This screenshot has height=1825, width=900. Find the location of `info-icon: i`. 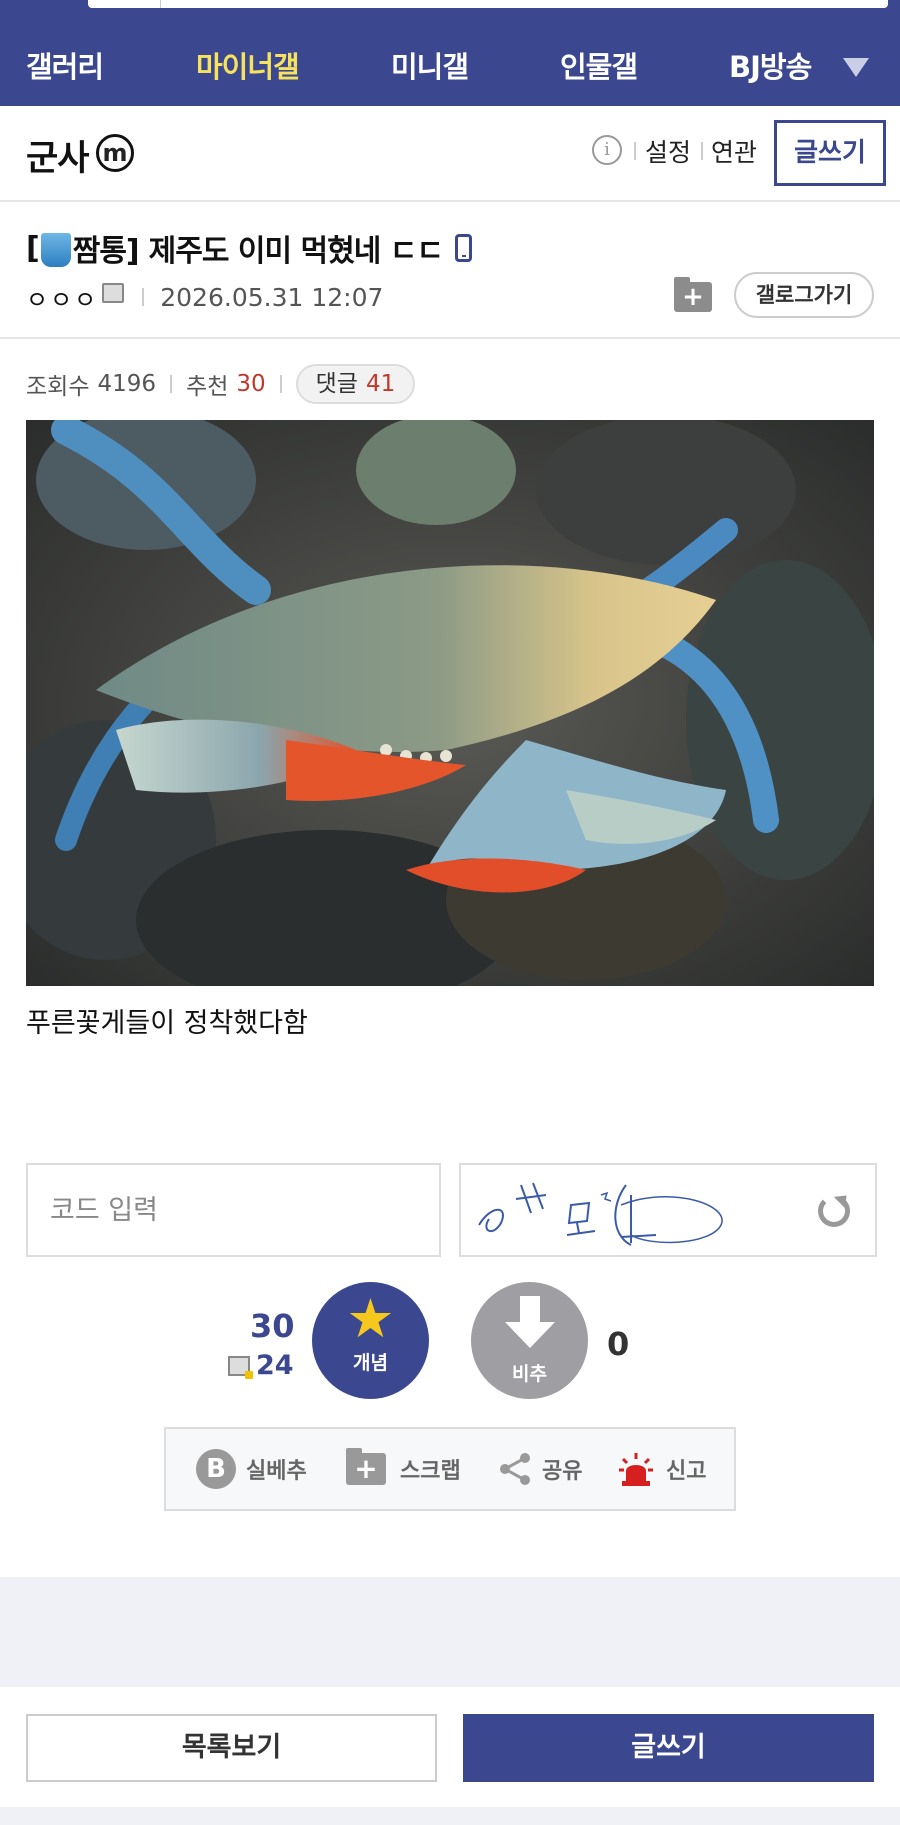

info-icon: i is located at coordinates (607, 150).